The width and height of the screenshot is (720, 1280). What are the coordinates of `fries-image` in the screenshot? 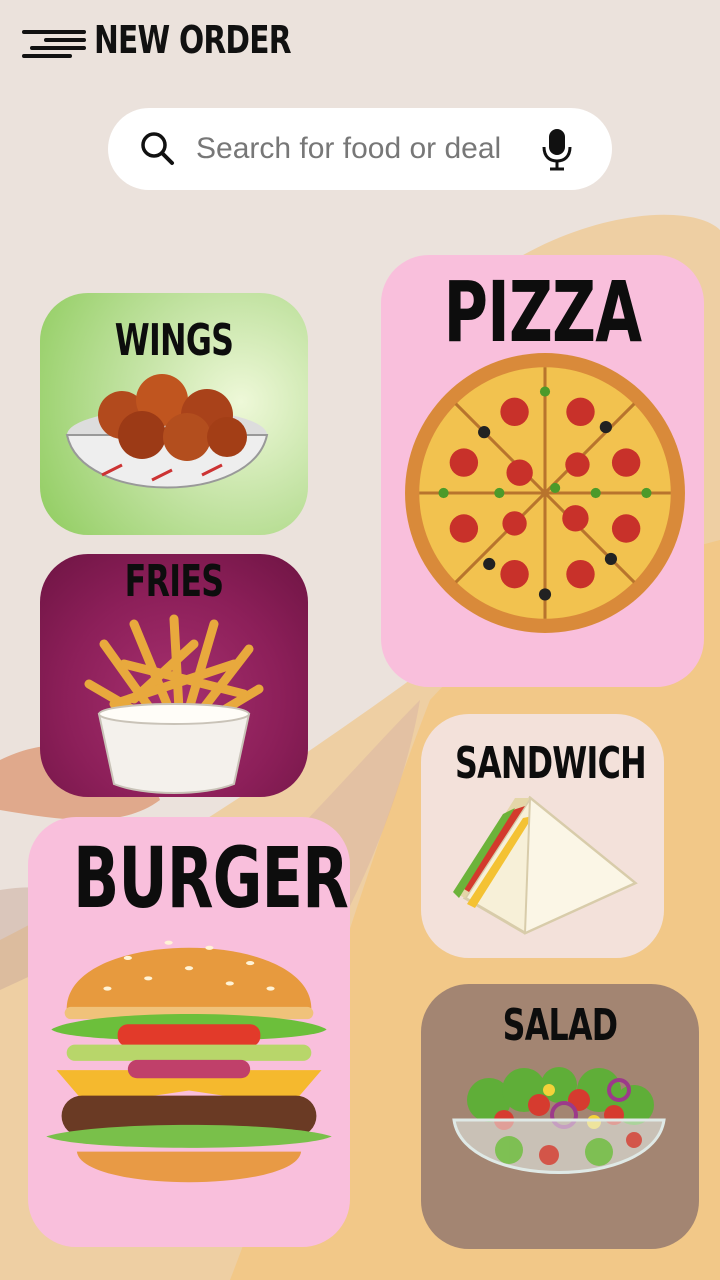 It's located at (174, 704).